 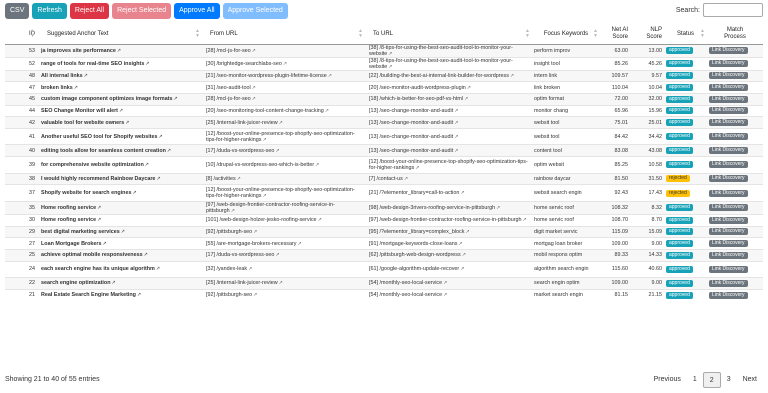 I want to click on col-header-focus: Focus Keywords ▲ ▼, so click(x=566, y=34).